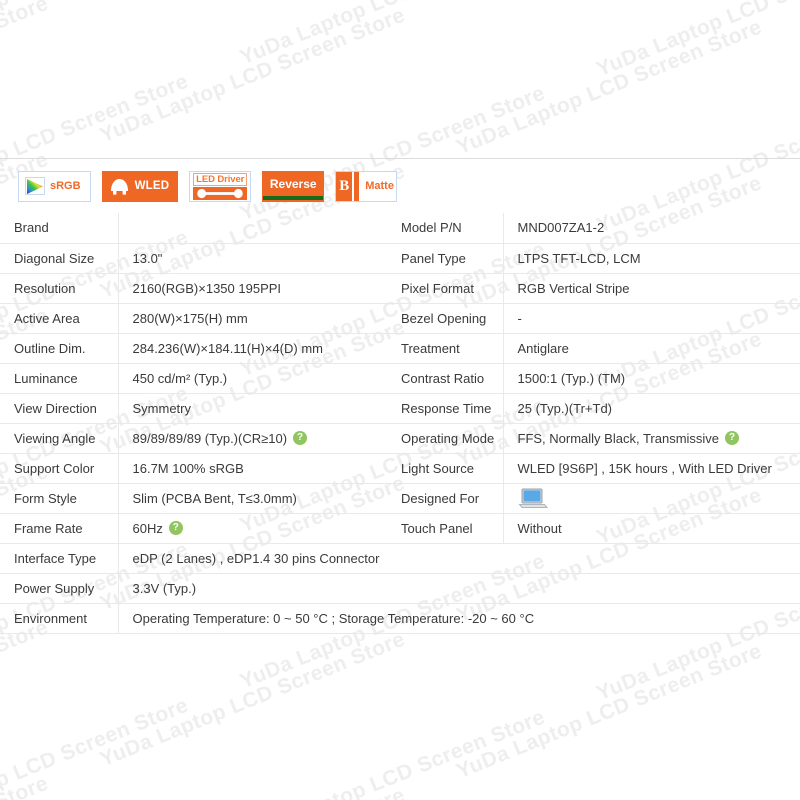 The image size is (800, 800). What do you see at coordinates (659, 498) in the screenshot?
I see `cell-content` at bounding box center [659, 498].